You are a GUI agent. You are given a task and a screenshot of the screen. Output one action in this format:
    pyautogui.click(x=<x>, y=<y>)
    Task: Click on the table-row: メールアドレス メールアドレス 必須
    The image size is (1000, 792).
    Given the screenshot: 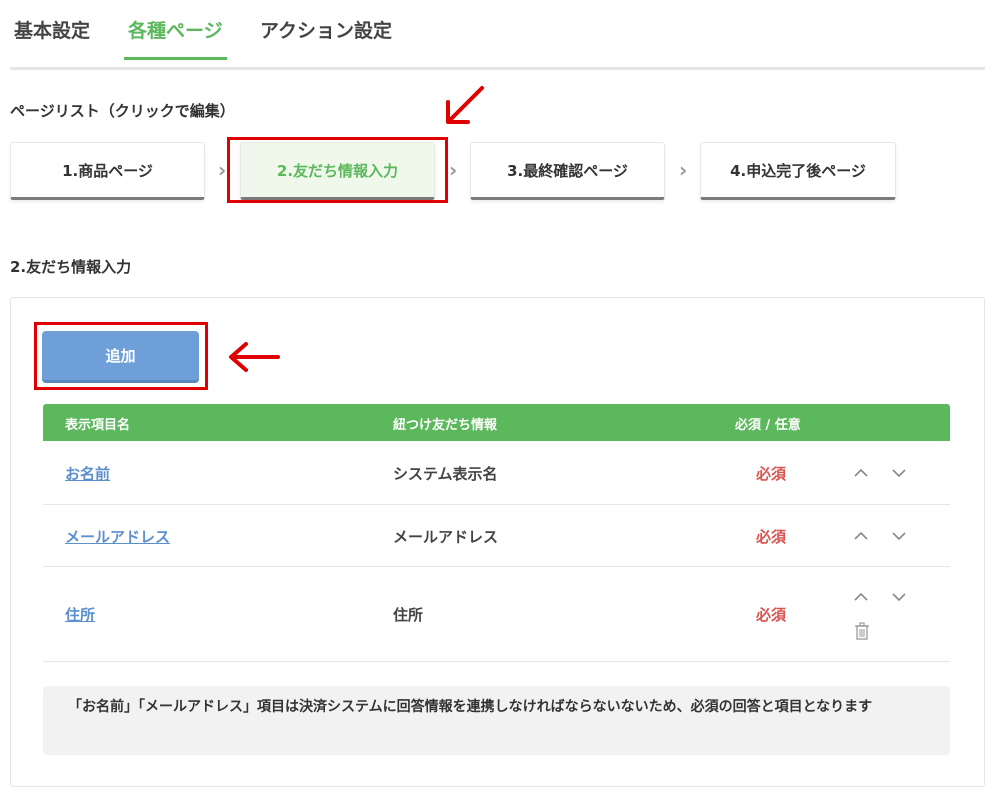 What is the action you would take?
    pyautogui.click(x=496, y=536)
    